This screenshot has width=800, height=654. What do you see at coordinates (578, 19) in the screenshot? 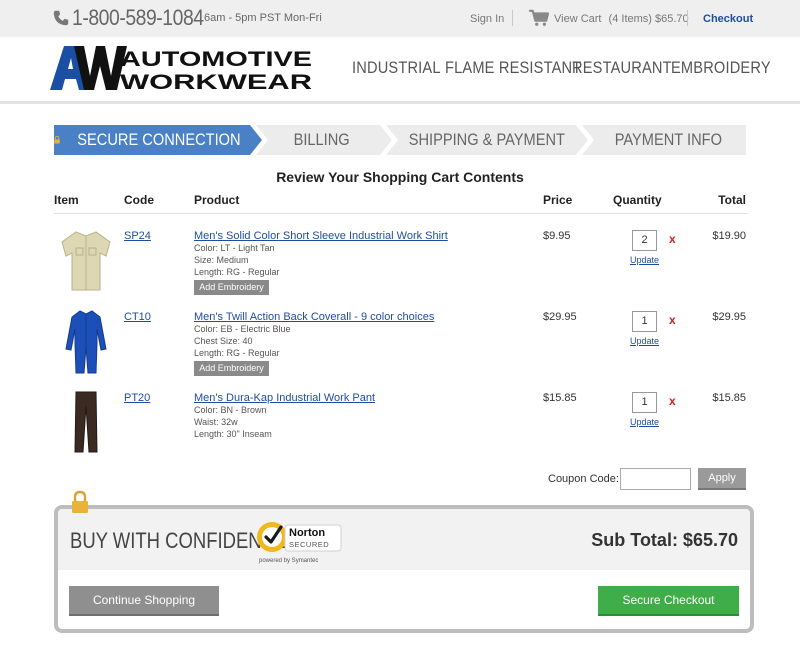
I see `view-cart-label: View Cart` at bounding box center [578, 19].